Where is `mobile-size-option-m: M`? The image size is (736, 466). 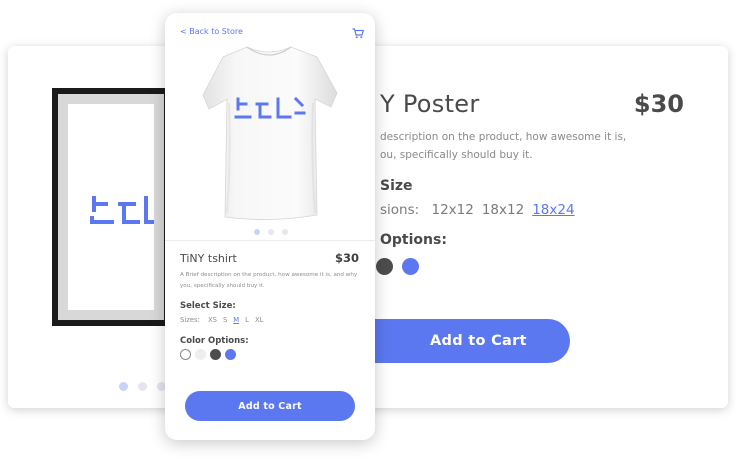
mobile-size-option-m: M is located at coordinates (236, 320).